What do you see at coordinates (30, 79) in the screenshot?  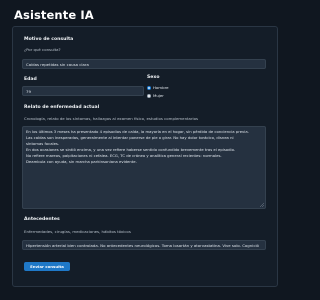 I see `edad-label: Edad` at bounding box center [30, 79].